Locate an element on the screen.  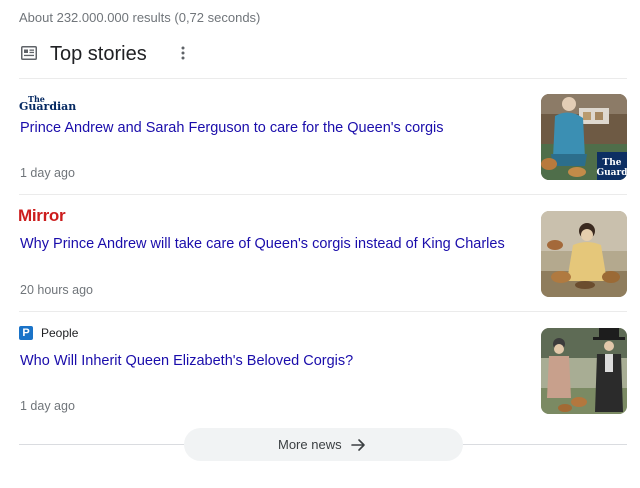
story-time: 20 hours ago is located at coordinates (56, 290).